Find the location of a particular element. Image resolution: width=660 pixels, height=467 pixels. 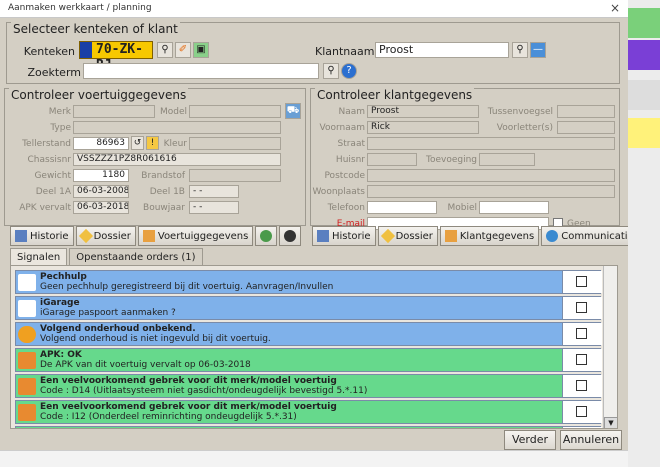

chassisnr-field: VSSZZZ1PZ8R061616 is located at coordinates (177, 159).